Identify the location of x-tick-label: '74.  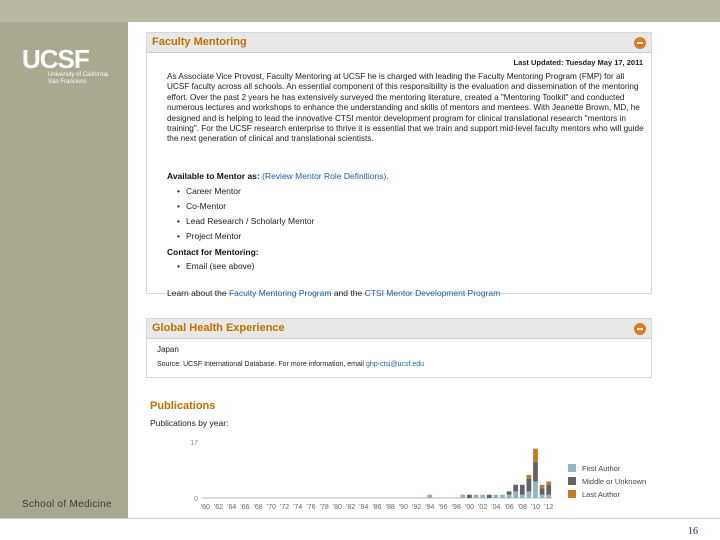
(297, 507).